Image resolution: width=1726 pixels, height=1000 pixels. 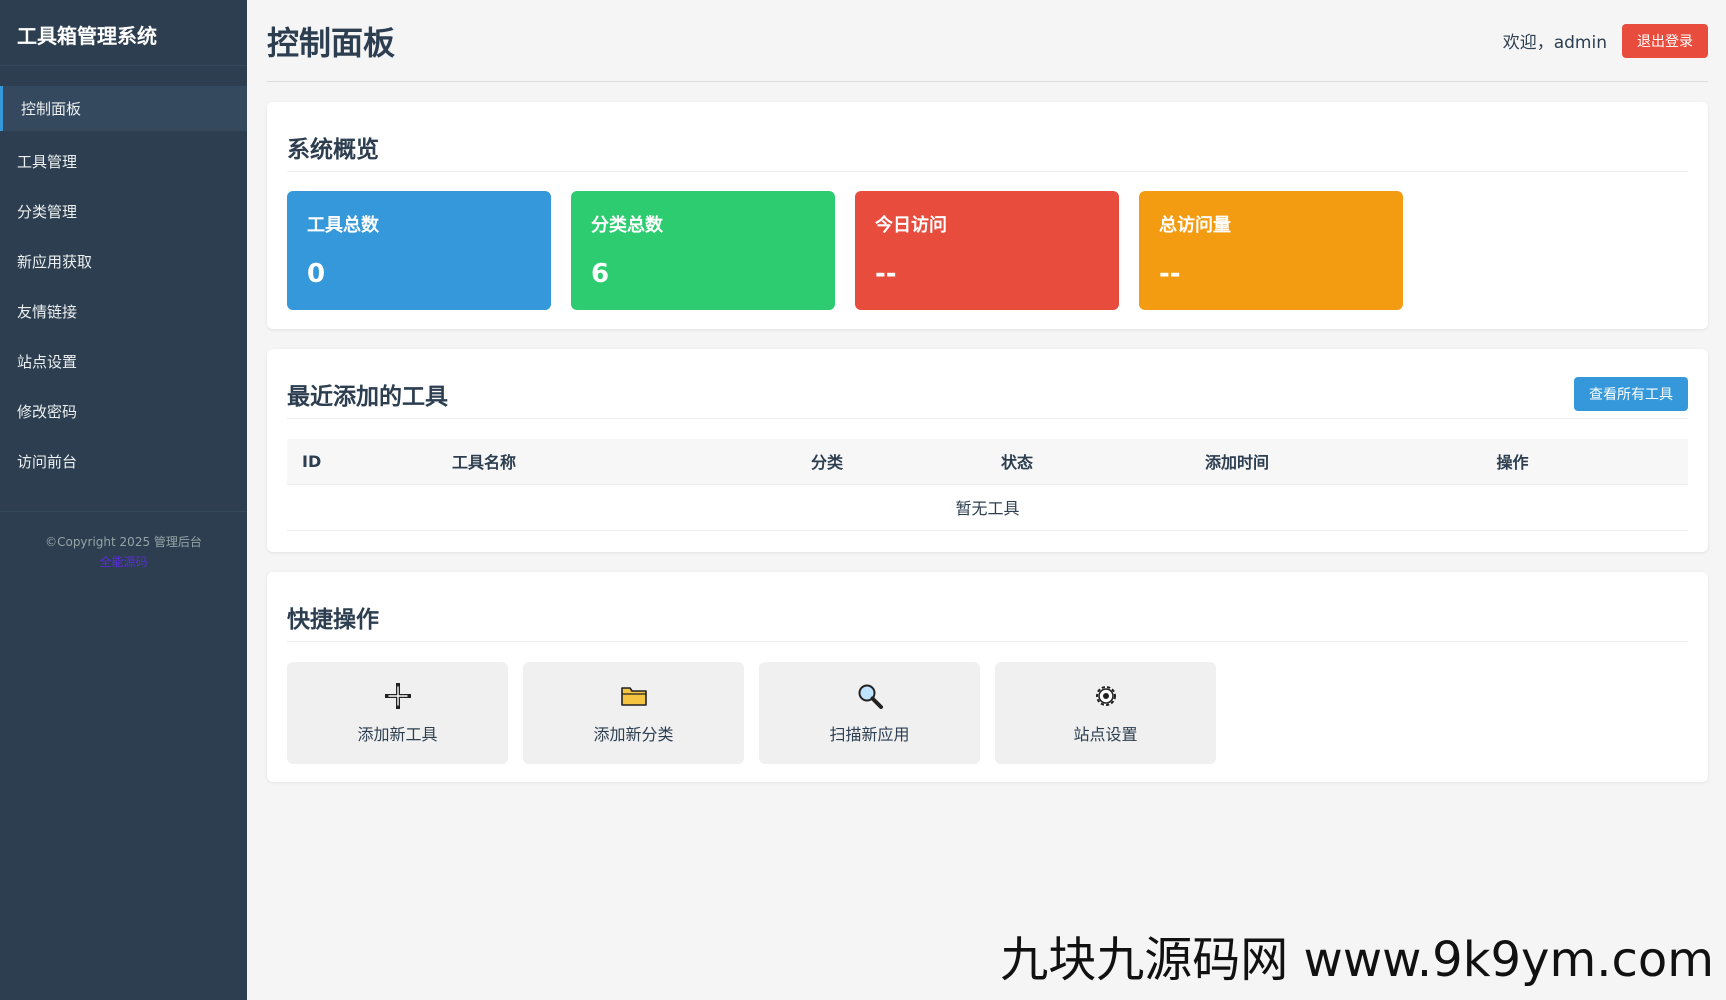 I want to click on recent-tools-table: ID 工具名称 分类 状态 添加时间 操作 暂无工具, so click(x=987, y=485).